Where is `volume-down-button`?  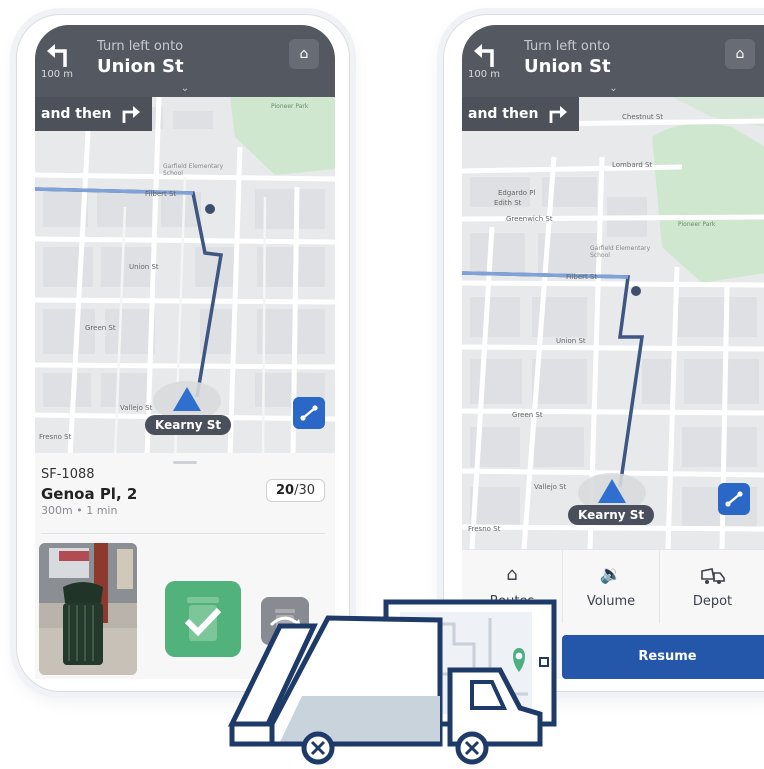 volume-down-button is located at coordinates (13, 241).